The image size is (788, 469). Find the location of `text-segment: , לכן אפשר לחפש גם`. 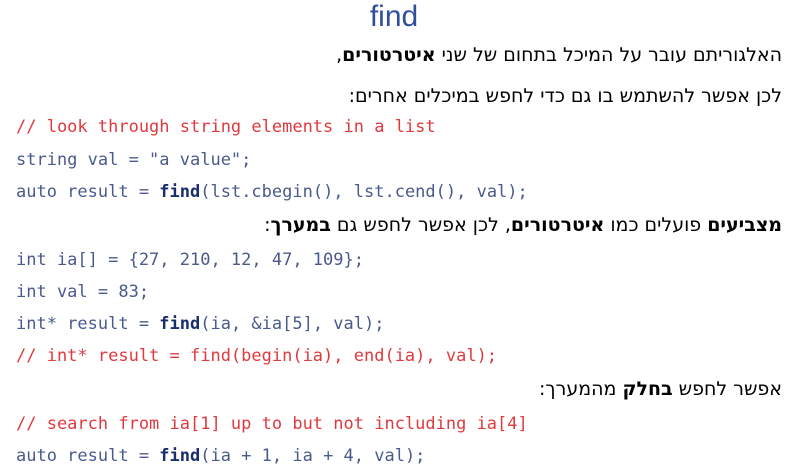

text-segment: , לכן אפשר לחפש גם is located at coordinates (420, 225).